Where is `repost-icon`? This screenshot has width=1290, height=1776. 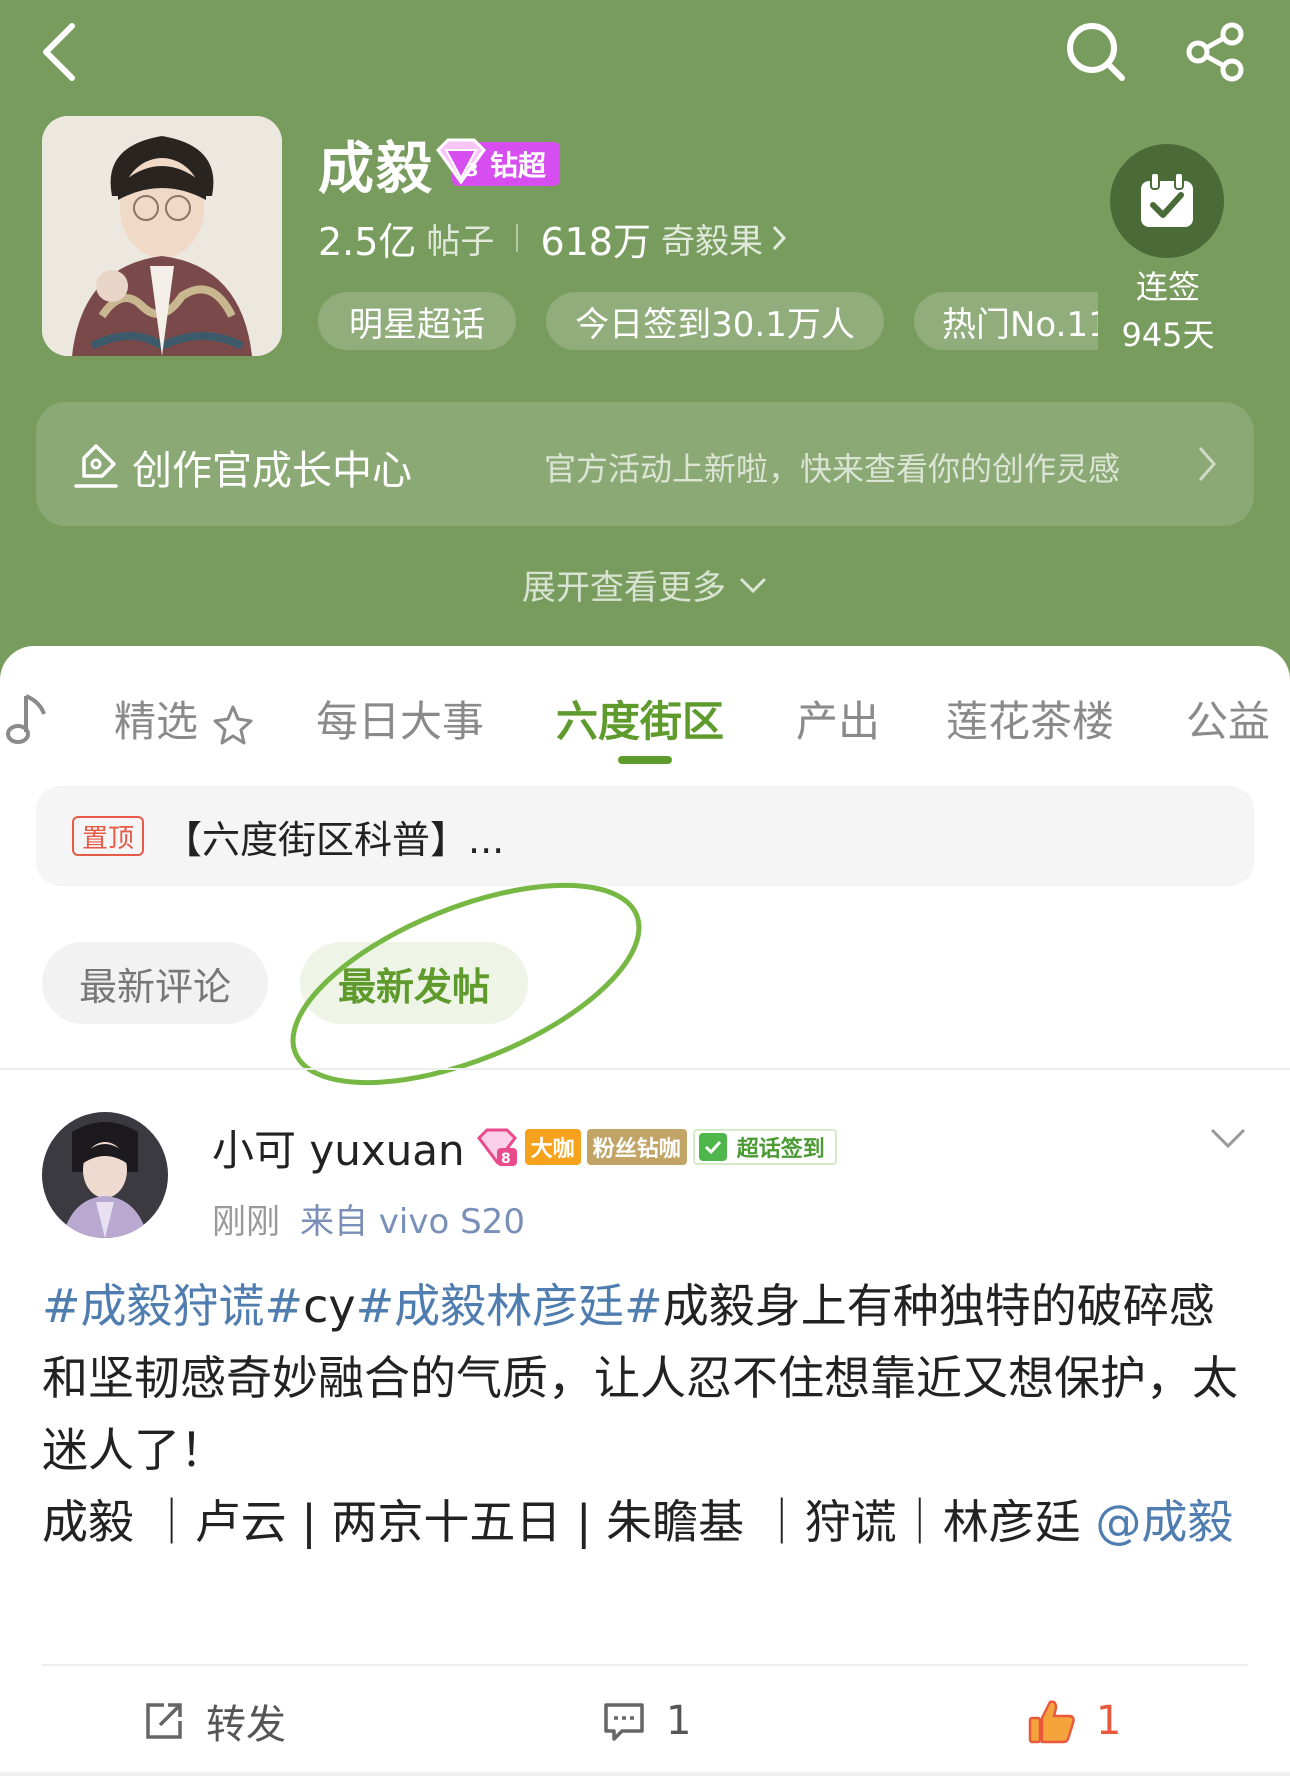
repost-icon is located at coordinates (164, 1721).